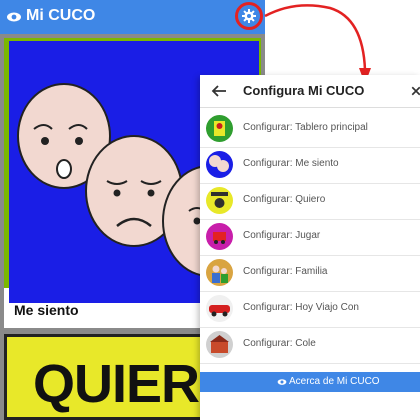 The width and height of the screenshot is (420, 420). I want to click on list-item: Configurar: Me siento, so click(310, 165).